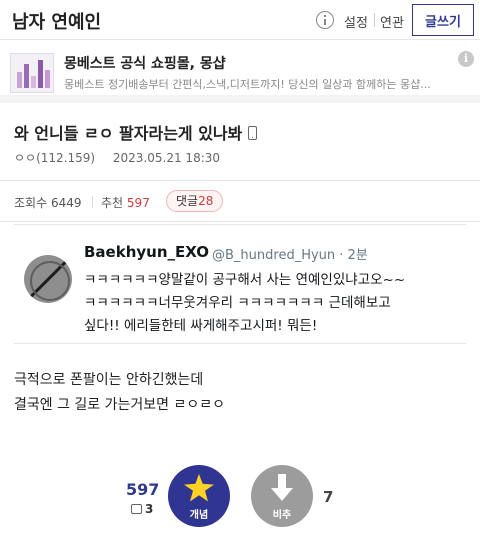  What do you see at coordinates (240, 201) in the screenshot?
I see `post-stats: 조회수 6449 추천 597 댓글28` at bounding box center [240, 201].